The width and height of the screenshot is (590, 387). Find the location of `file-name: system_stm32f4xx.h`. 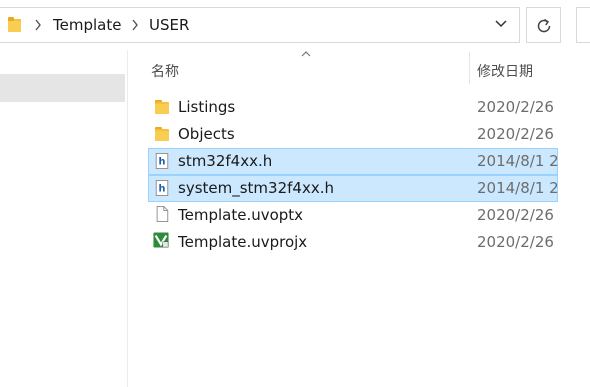

file-name: system_stm32f4xx.h is located at coordinates (256, 188).